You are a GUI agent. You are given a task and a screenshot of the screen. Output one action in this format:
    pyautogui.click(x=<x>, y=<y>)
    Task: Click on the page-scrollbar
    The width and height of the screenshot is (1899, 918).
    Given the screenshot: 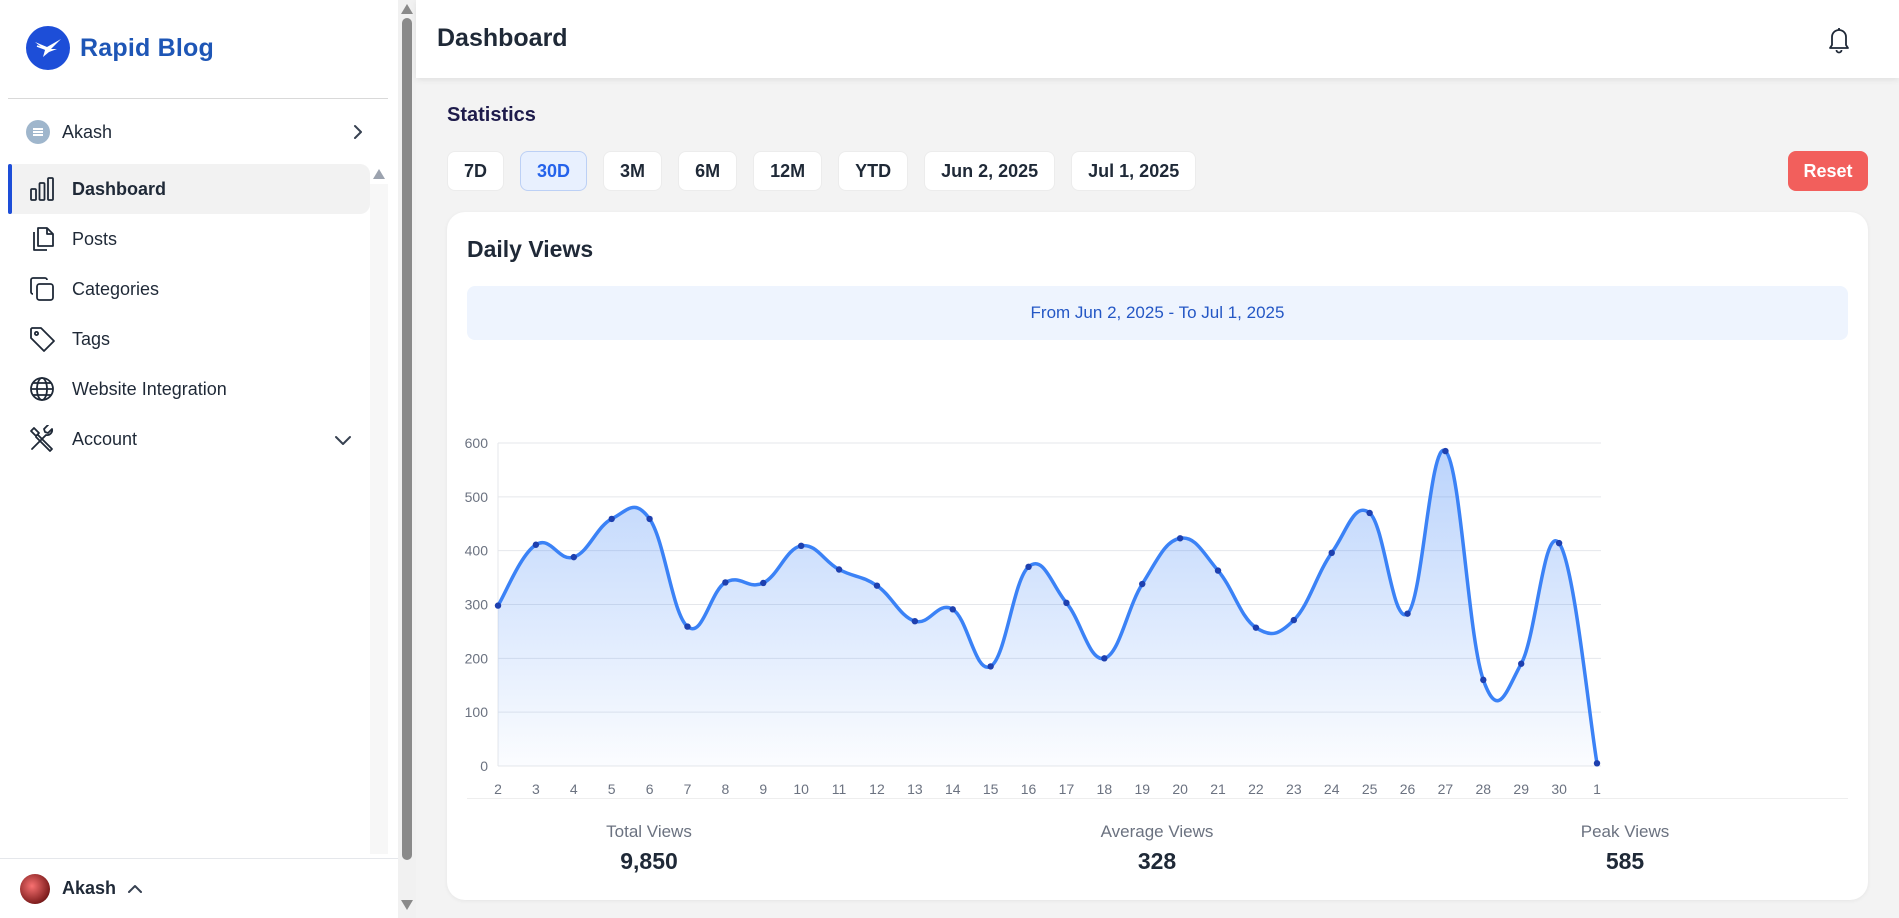 What is the action you would take?
    pyautogui.click(x=407, y=459)
    